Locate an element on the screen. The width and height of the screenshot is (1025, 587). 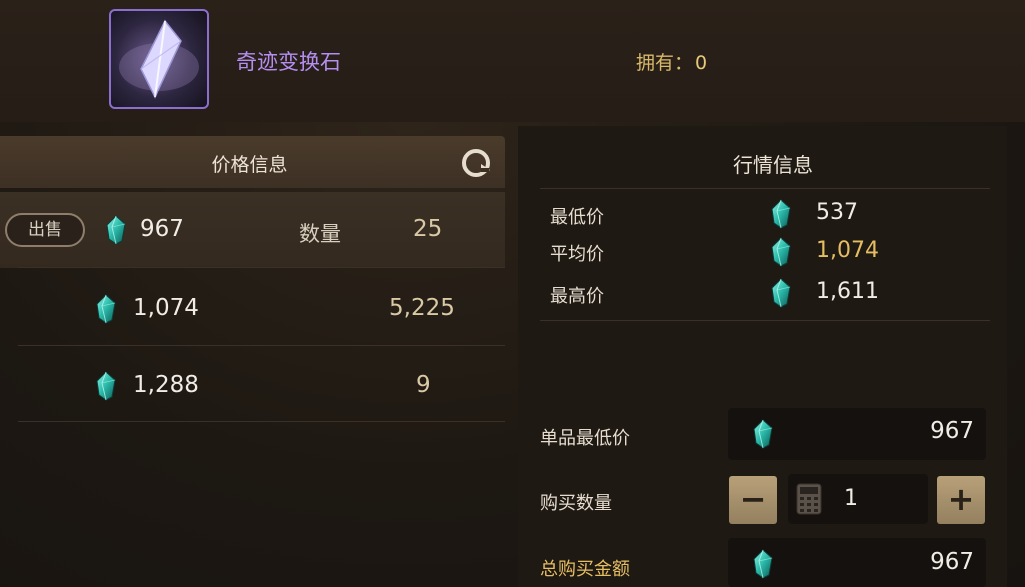
refresh-icon is located at coordinates (476, 163).